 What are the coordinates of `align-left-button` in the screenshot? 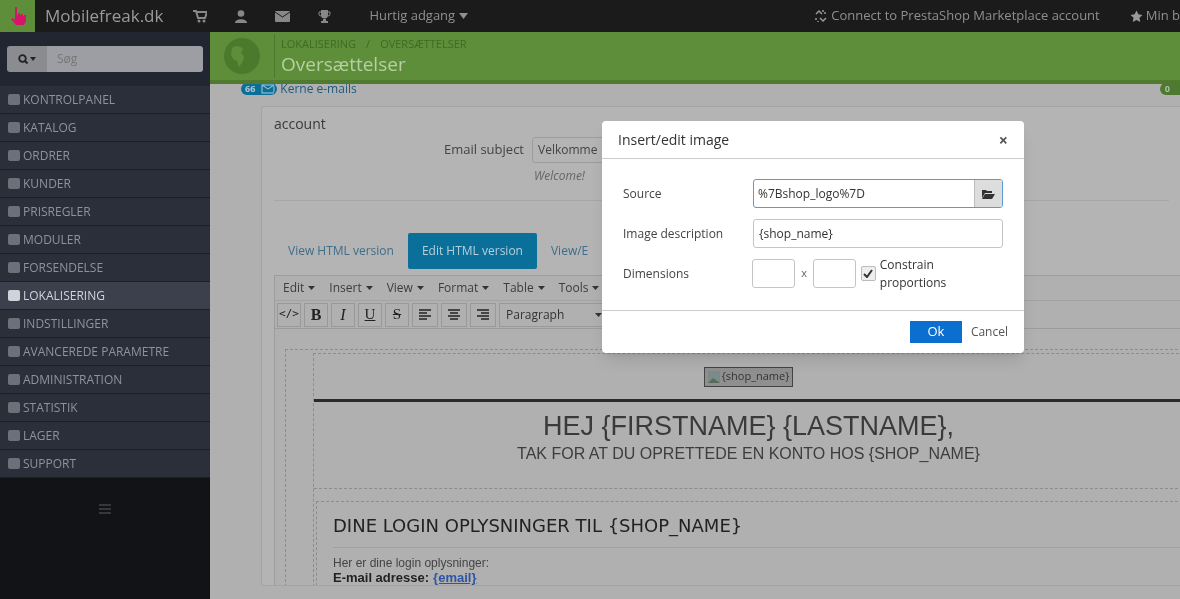 It's located at (425, 314).